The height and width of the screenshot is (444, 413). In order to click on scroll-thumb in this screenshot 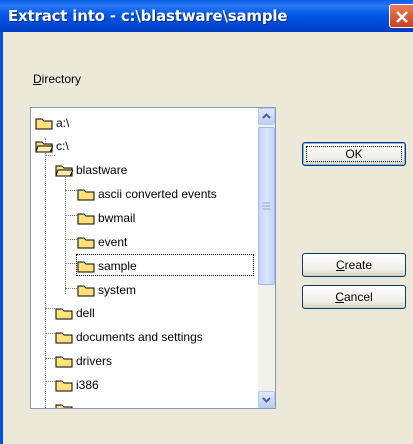, I will do `click(266, 206)`.